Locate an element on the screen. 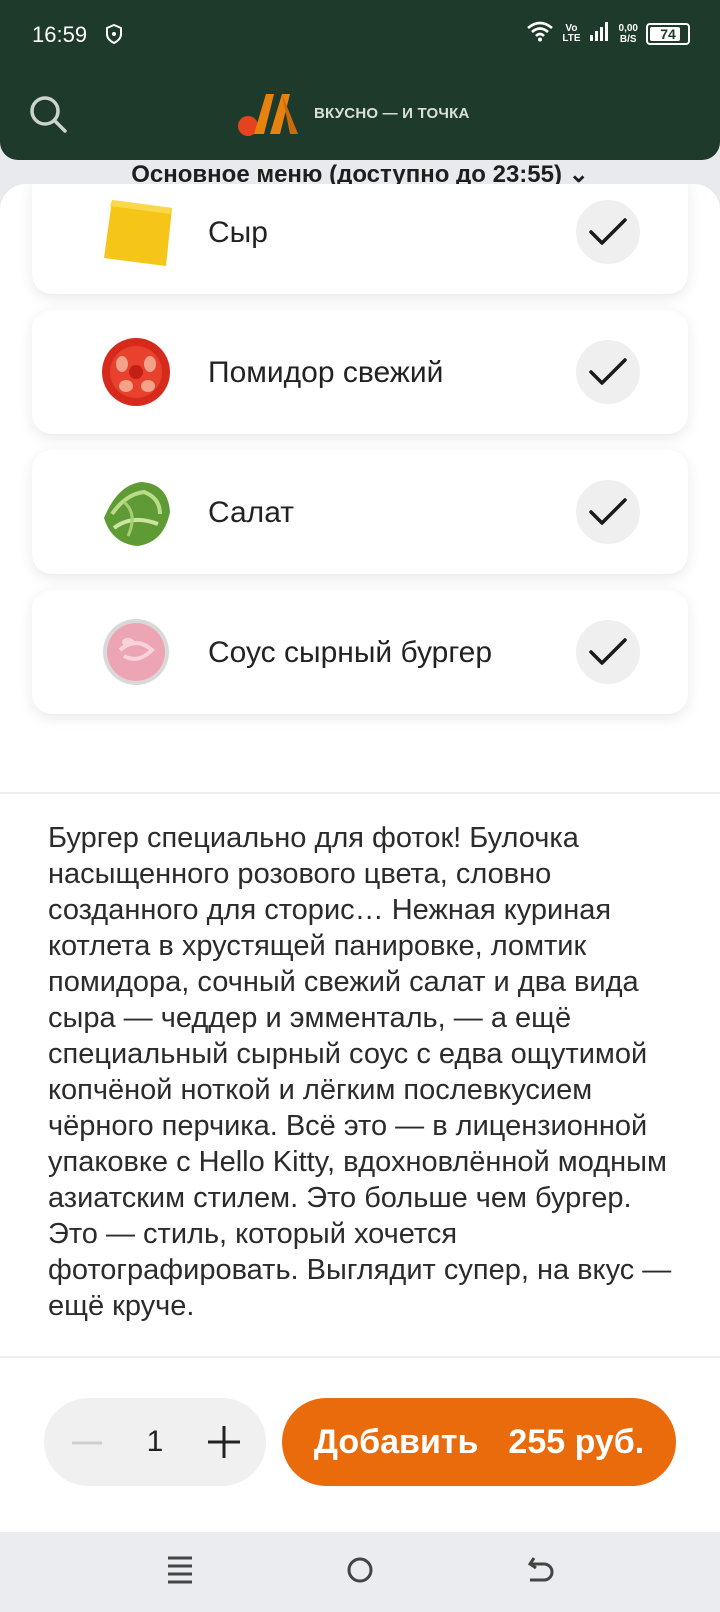  cheese-image is located at coordinates (138, 233).